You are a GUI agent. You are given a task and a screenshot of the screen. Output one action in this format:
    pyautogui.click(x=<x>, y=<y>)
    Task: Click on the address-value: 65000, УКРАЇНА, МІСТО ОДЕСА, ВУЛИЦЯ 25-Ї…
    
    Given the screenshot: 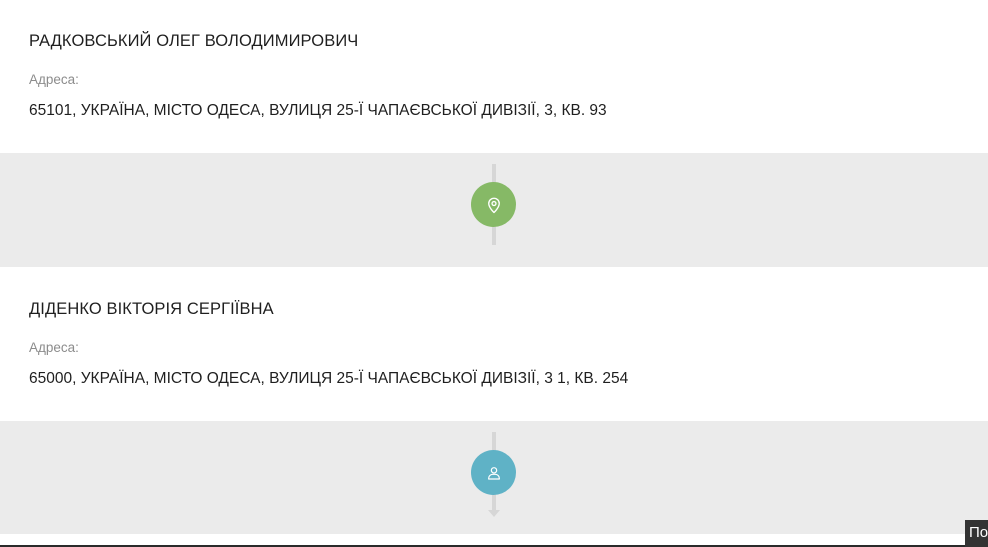 What is the action you would take?
    pyautogui.click(x=329, y=378)
    